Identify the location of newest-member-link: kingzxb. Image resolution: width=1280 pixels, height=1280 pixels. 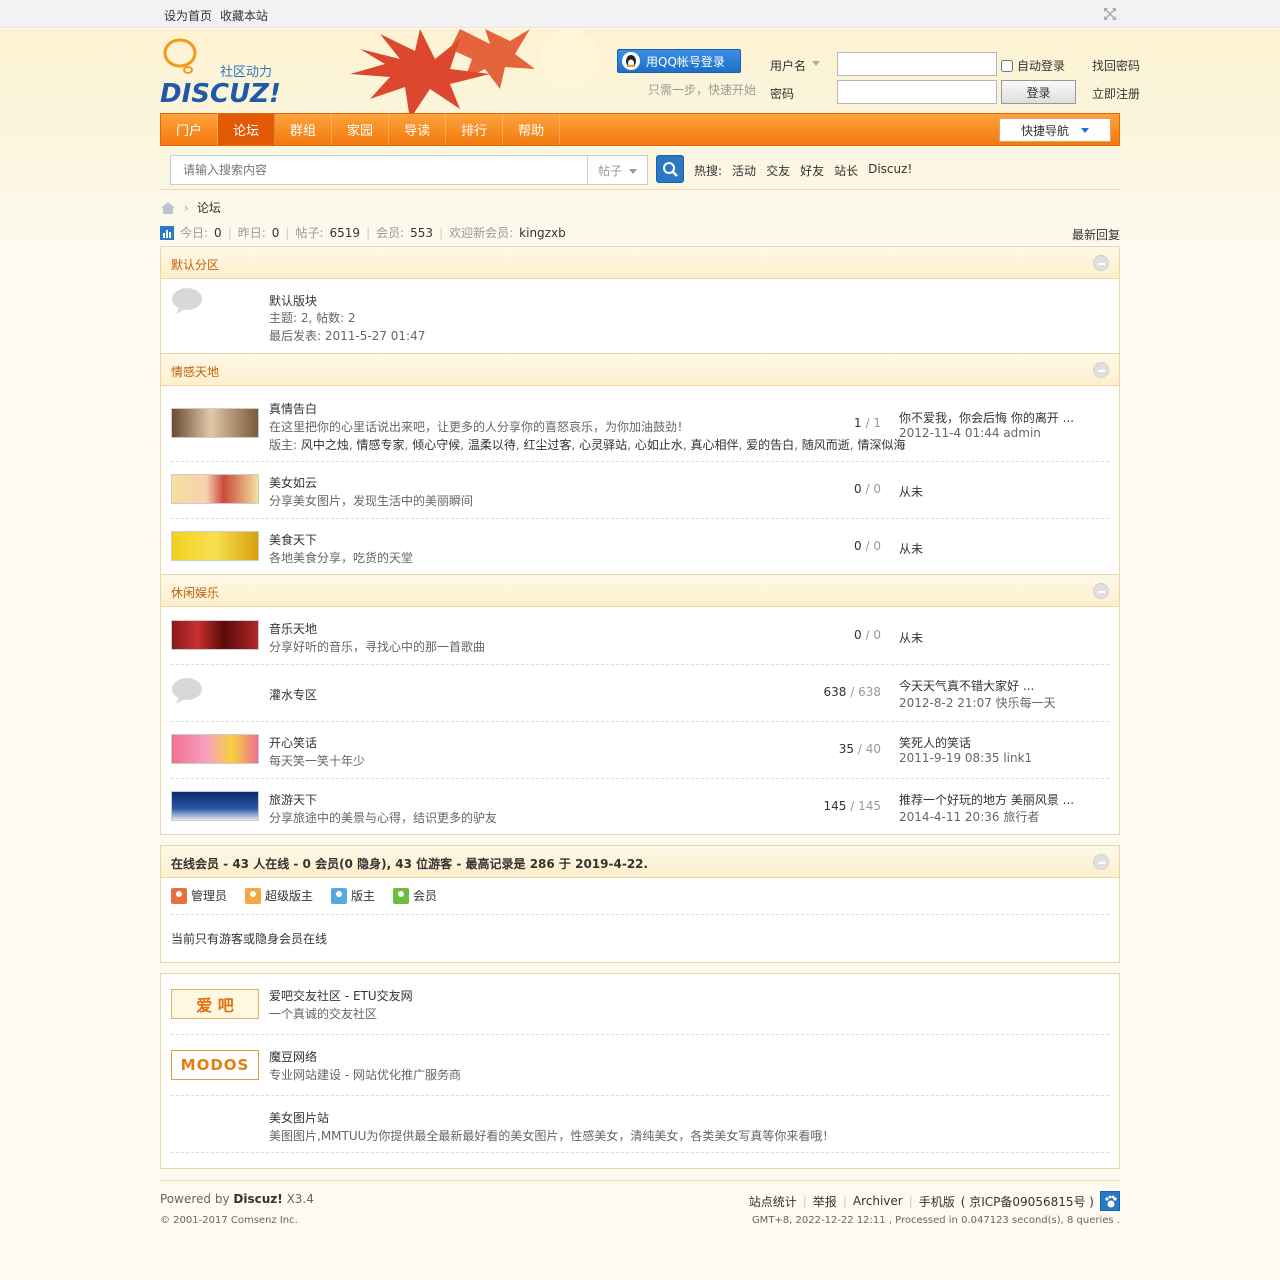
(542, 233).